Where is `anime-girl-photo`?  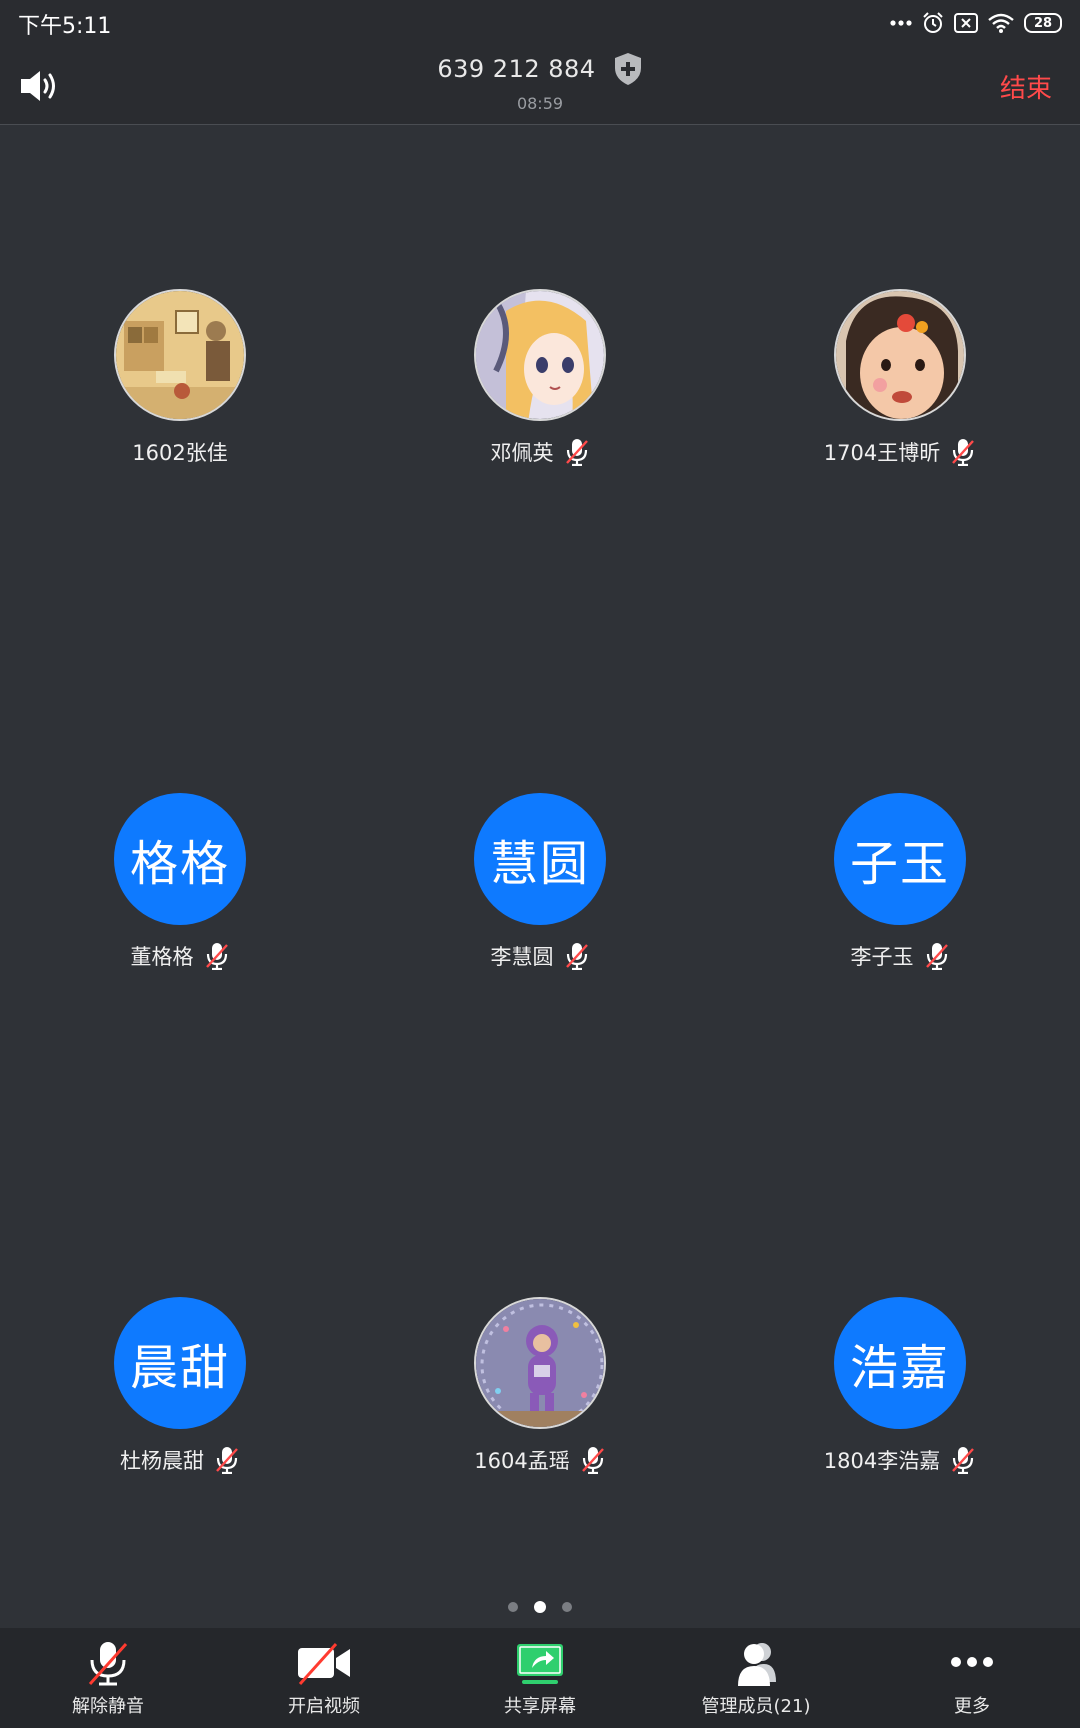 anime-girl-photo is located at coordinates (540, 355).